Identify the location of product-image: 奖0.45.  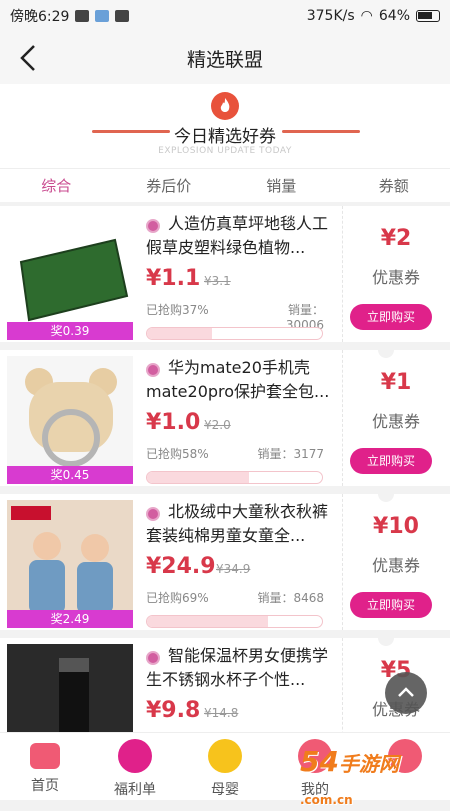
(70, 420).